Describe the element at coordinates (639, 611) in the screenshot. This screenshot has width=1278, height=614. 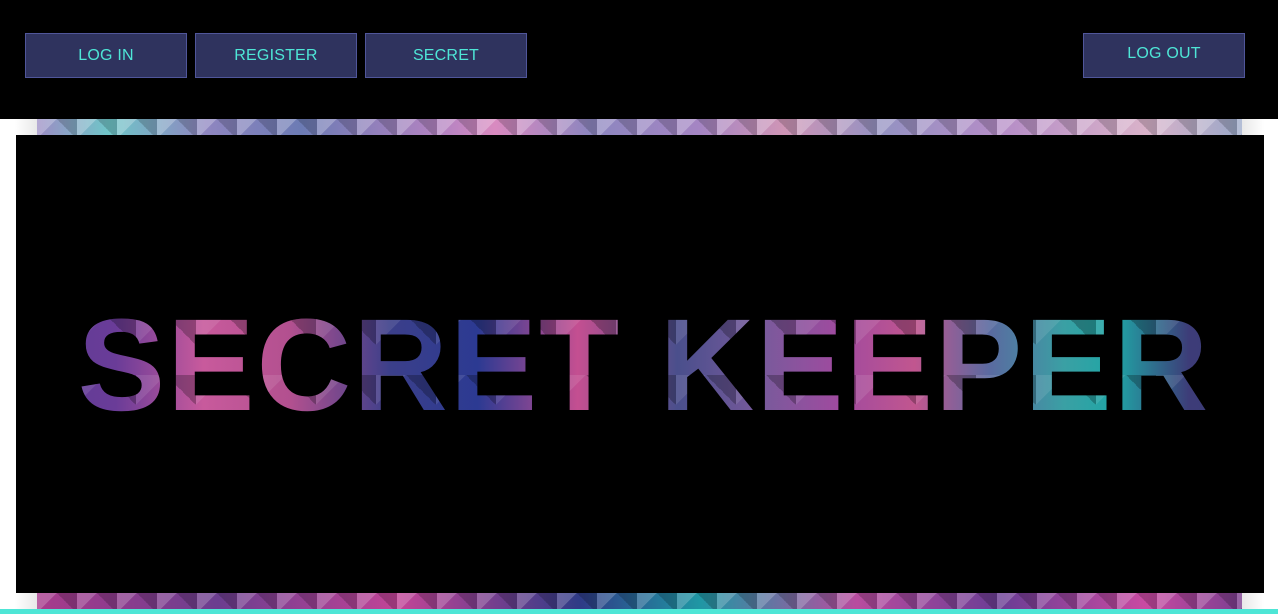
I see `bottom-accent-line` at that location.